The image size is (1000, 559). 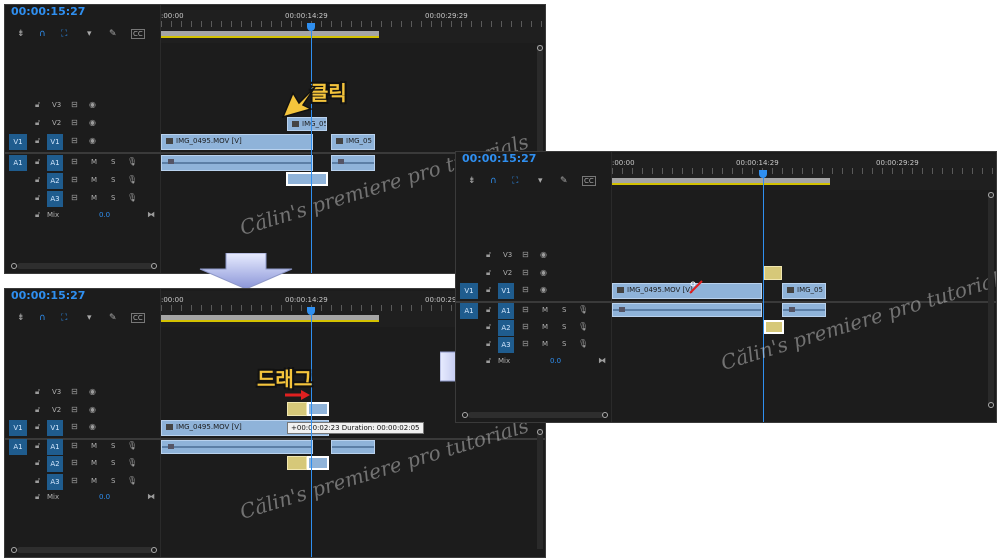 I want to click on vscroll-knob-bottom, so click(x=991, y=405).